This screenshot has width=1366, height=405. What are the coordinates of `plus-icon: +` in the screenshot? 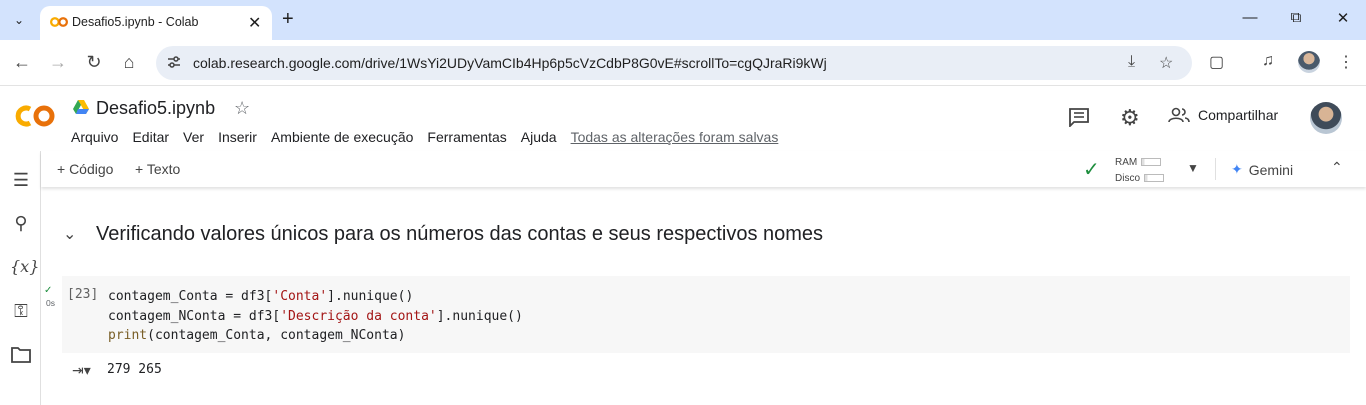 It's located at (288, 19).